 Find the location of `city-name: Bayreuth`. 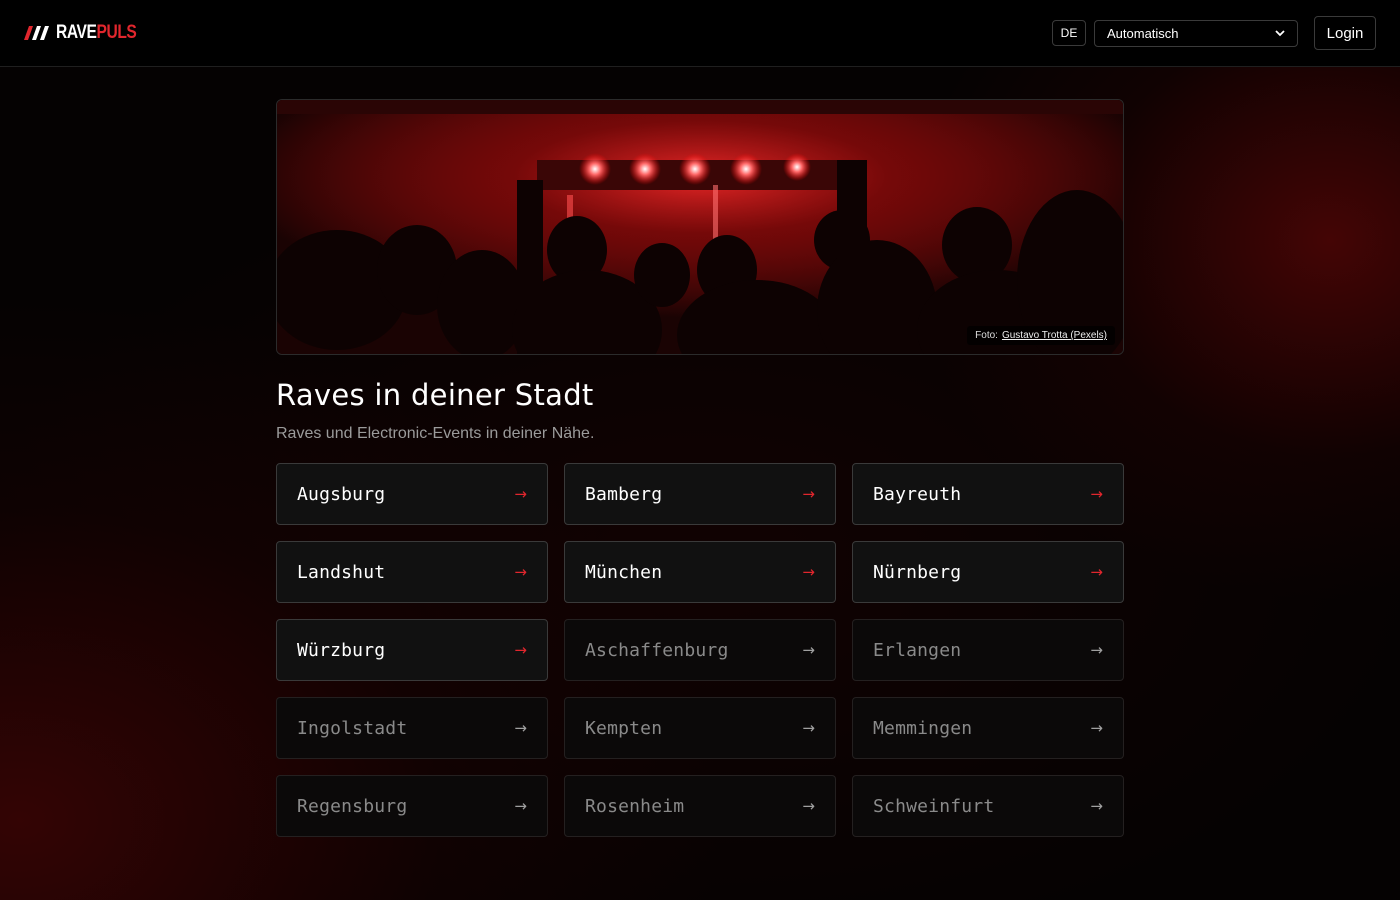

city-name: Bayreuth is located at coordinates (917, 494).